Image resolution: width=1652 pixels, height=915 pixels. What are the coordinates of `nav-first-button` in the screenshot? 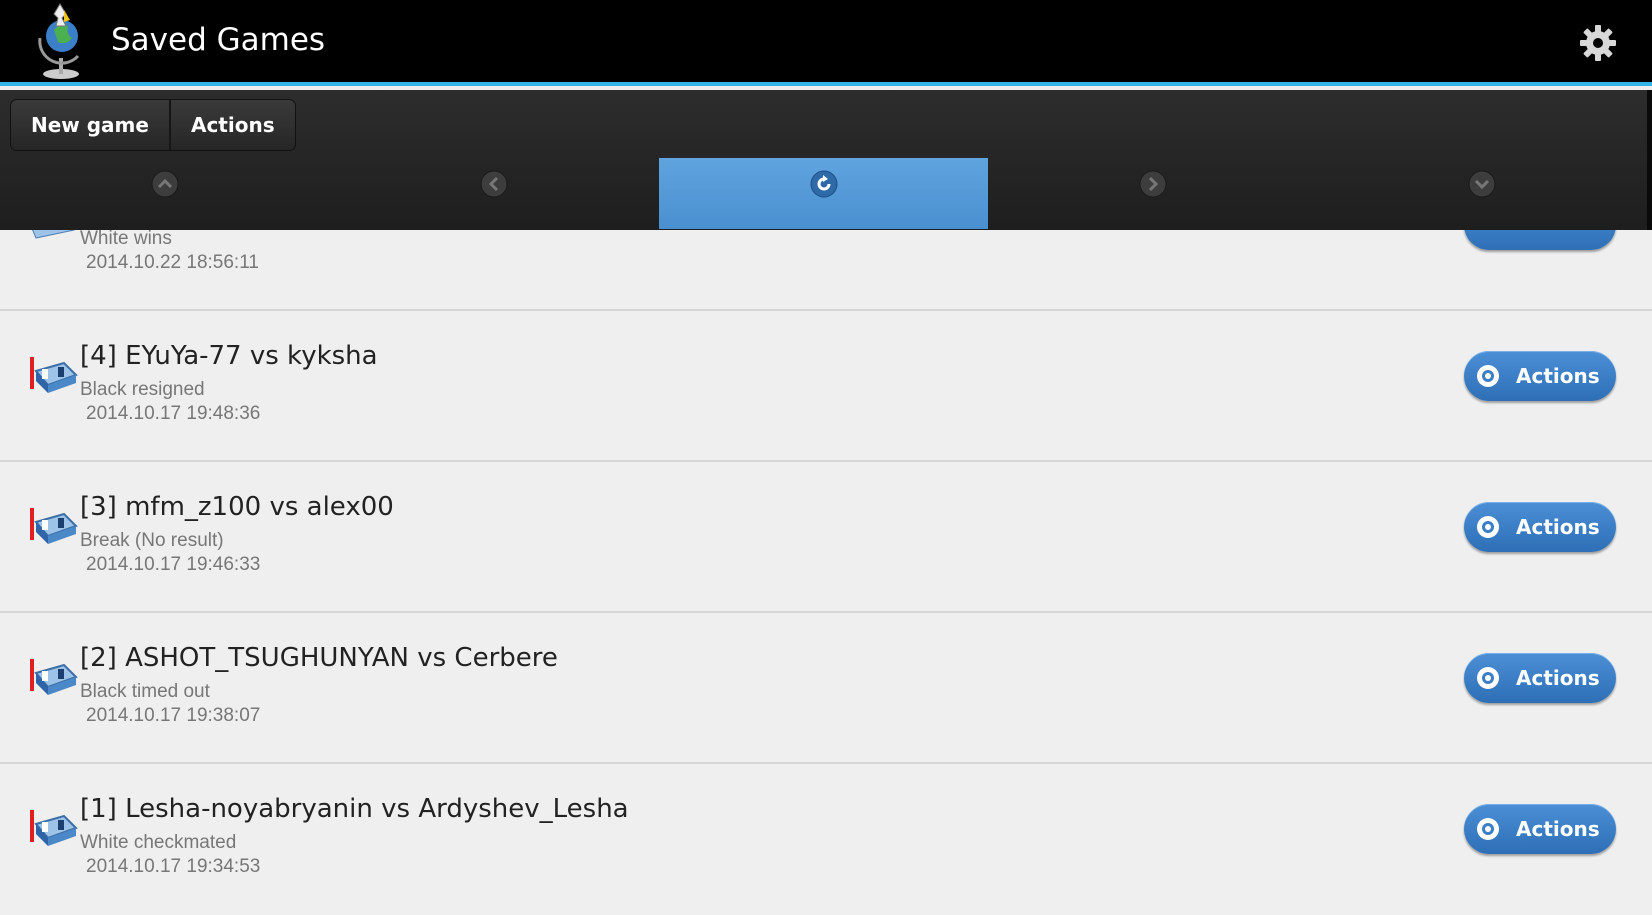 It's located at (164, 193).